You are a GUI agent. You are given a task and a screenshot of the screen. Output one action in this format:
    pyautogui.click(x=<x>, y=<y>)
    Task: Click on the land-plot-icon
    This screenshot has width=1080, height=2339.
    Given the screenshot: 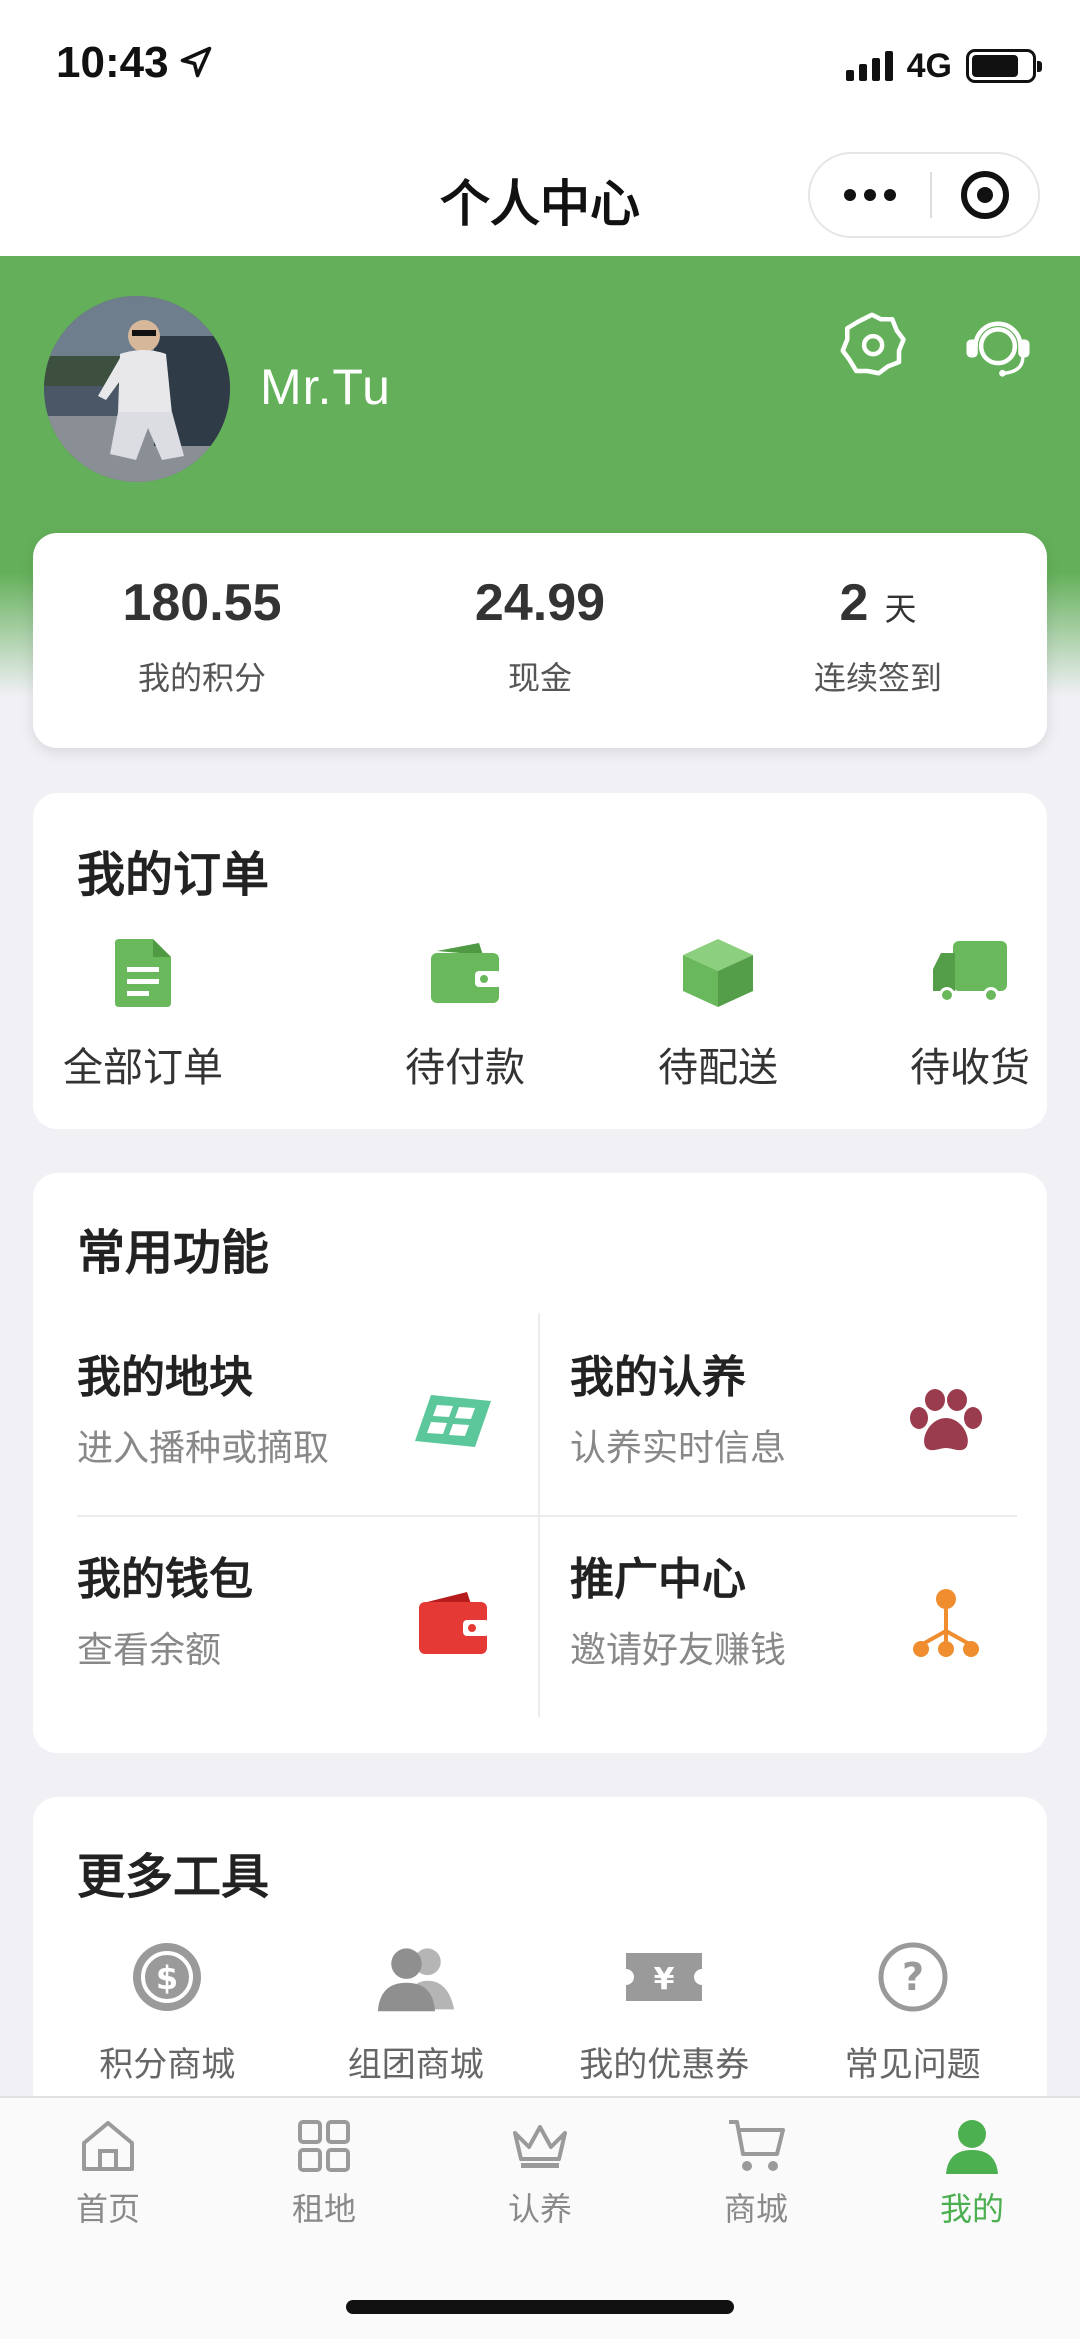 What is the action you would take?
    pyautogui.click(x=453, y=1421)
    